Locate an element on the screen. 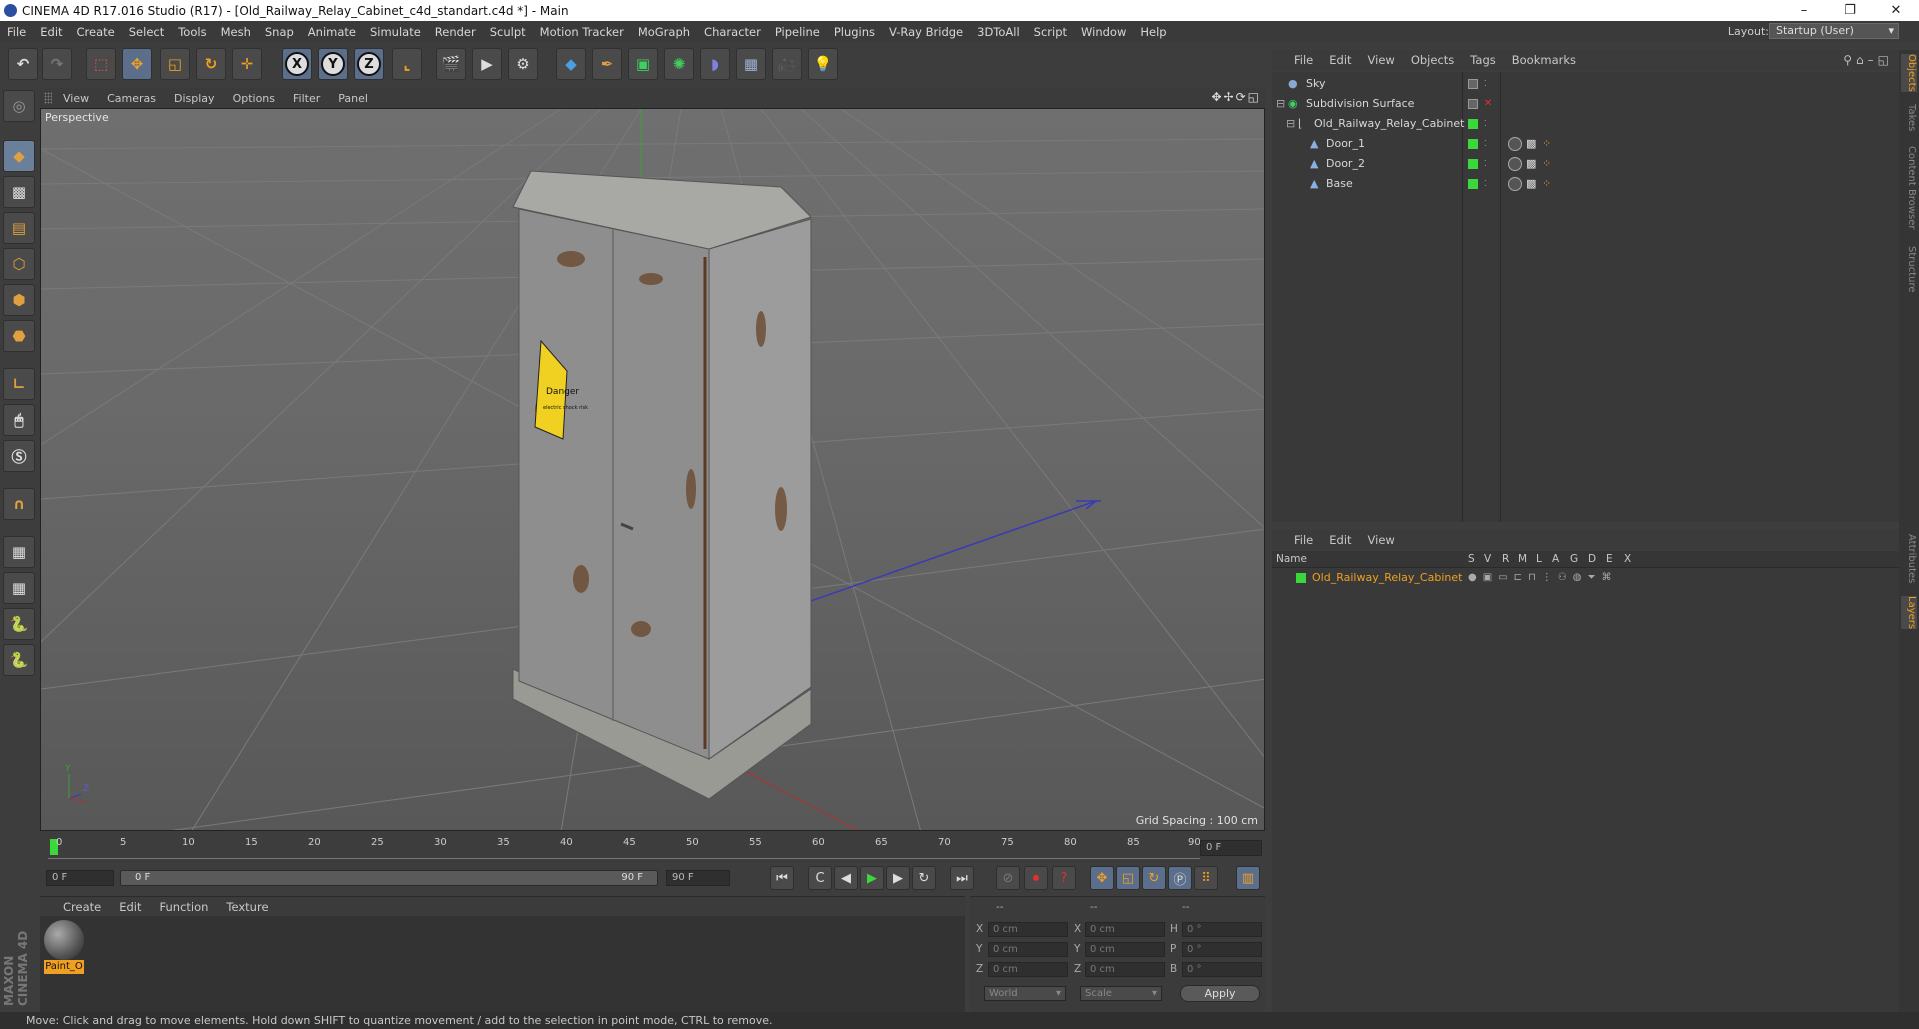  rotation-b-field: 0 ° is located at coordinates (1222, 969).